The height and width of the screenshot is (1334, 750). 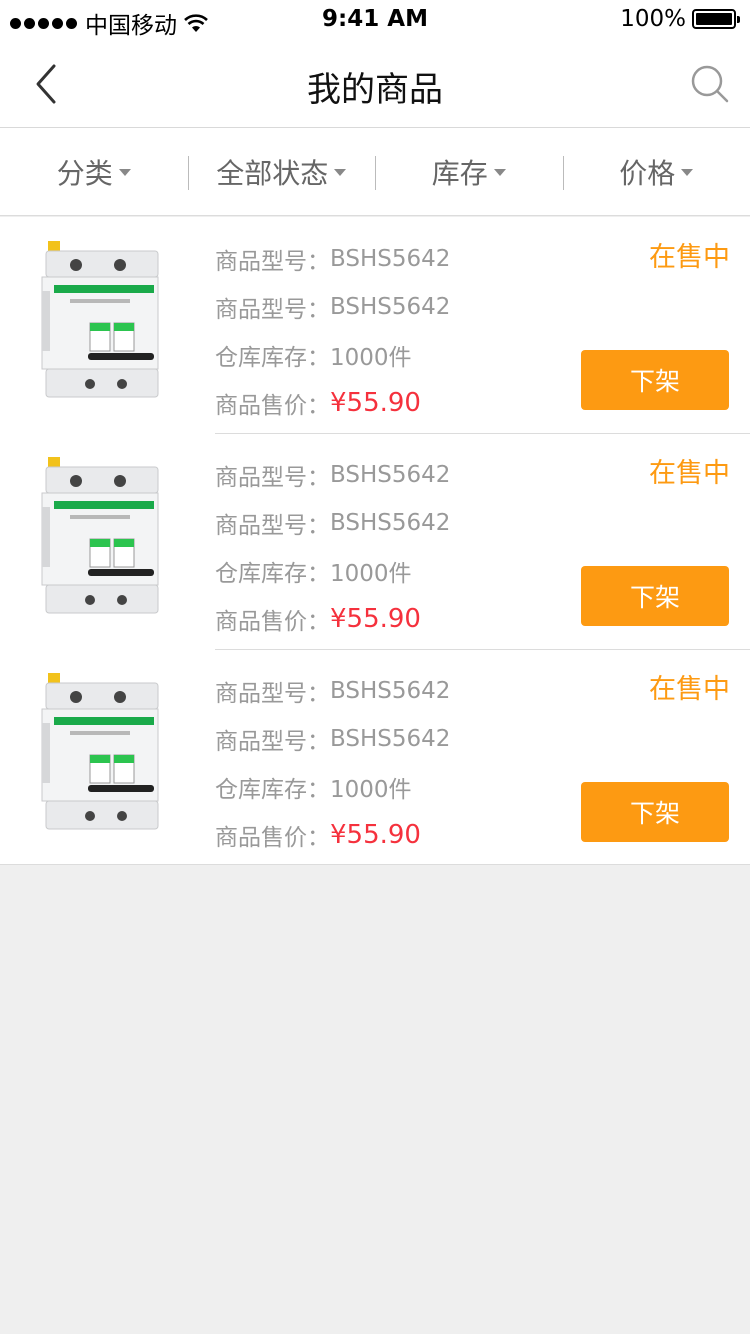 I want to click on filter-price: 价格, so click(x=656, y=172).